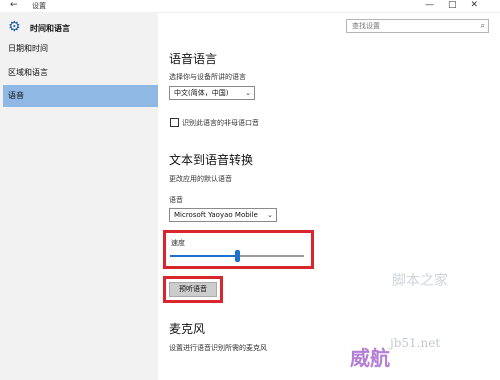 The width and height of the screenshot is (500, 380). I want to click on tts-description: 更改应用的默认语音, so click(200, 179).